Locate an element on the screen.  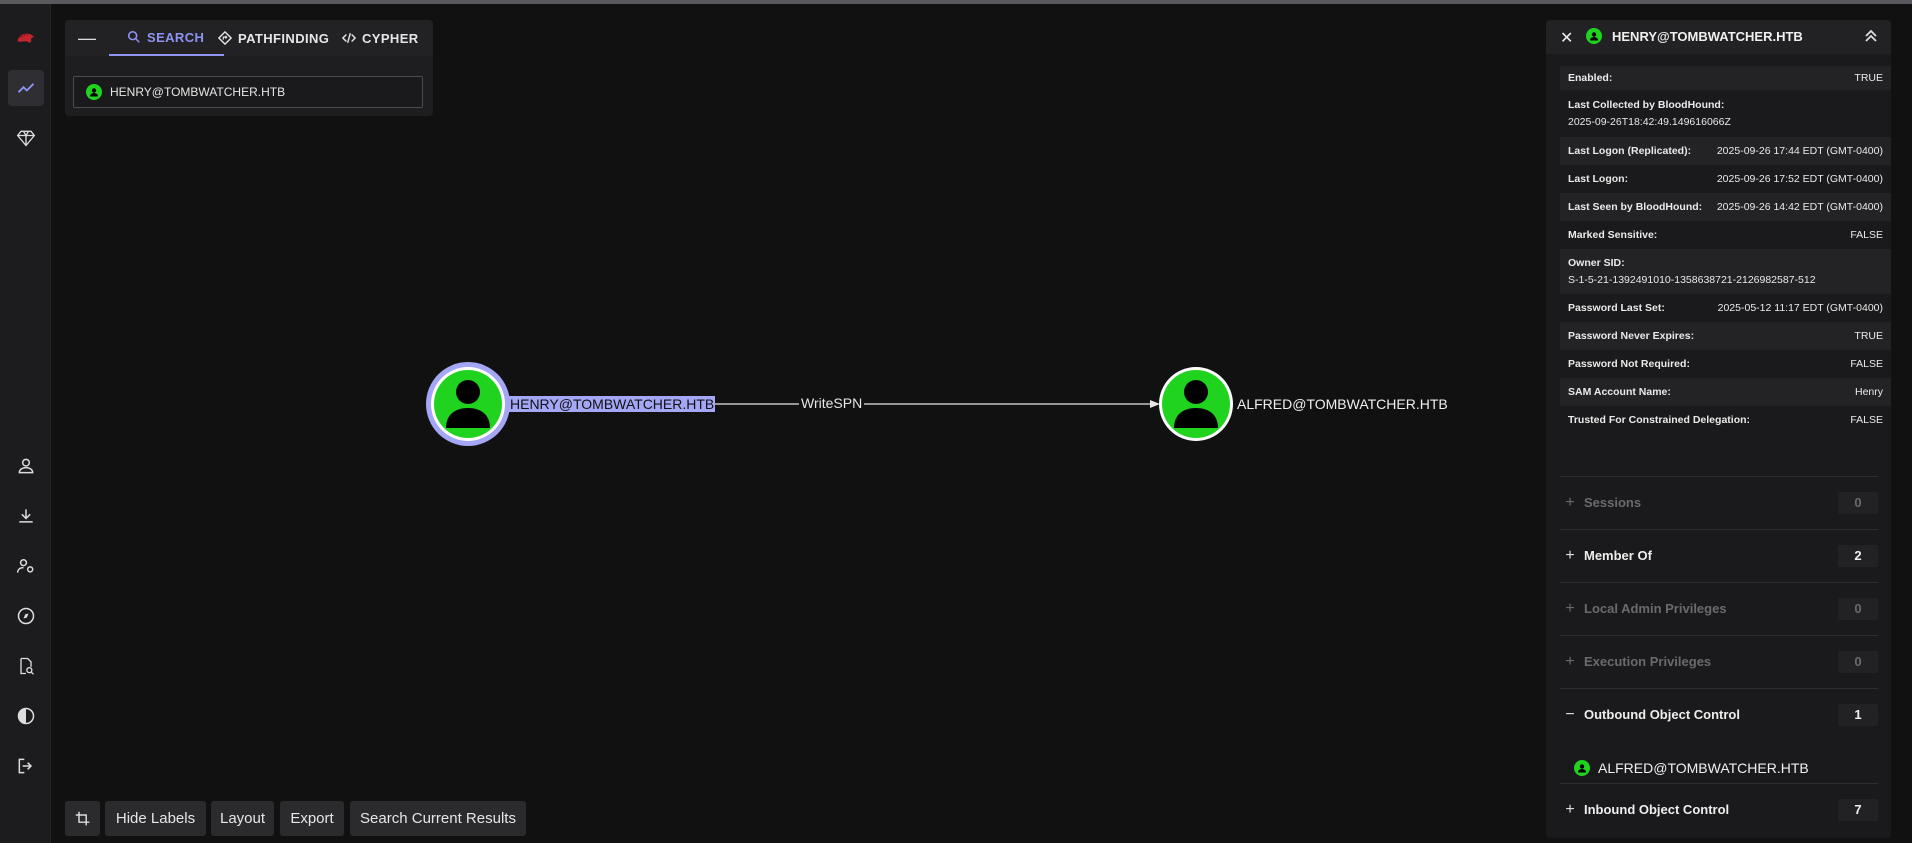
target-node-label: ALFRED@TOMBWATCHER.HTB is located at coordinates (1342, 404).